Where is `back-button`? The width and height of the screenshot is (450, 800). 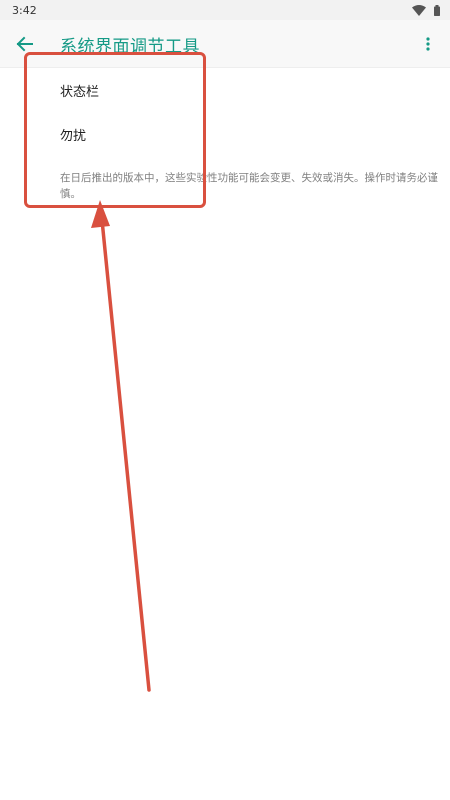
back-button is located at coordinates (24, 44).